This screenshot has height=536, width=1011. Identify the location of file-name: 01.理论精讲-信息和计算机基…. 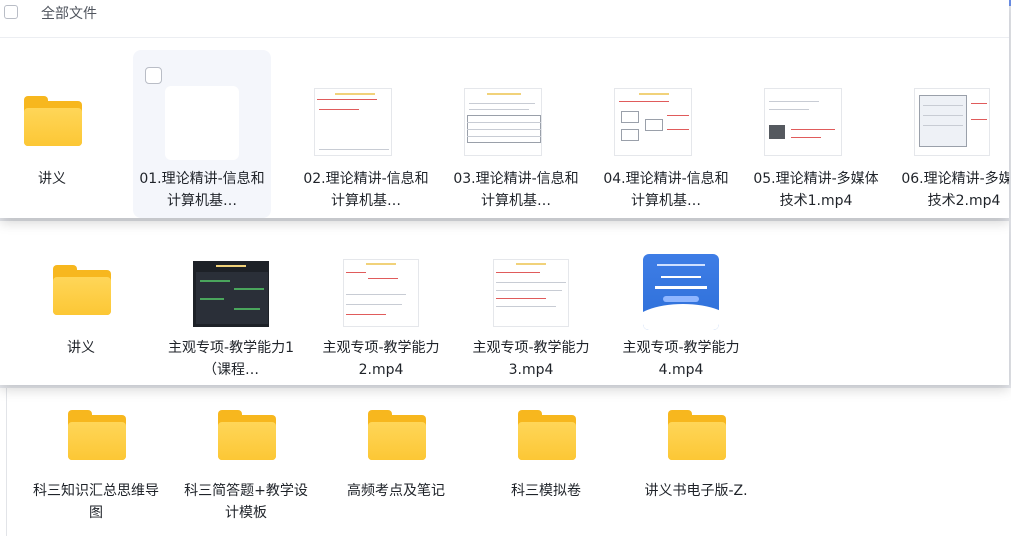
(202, 190).